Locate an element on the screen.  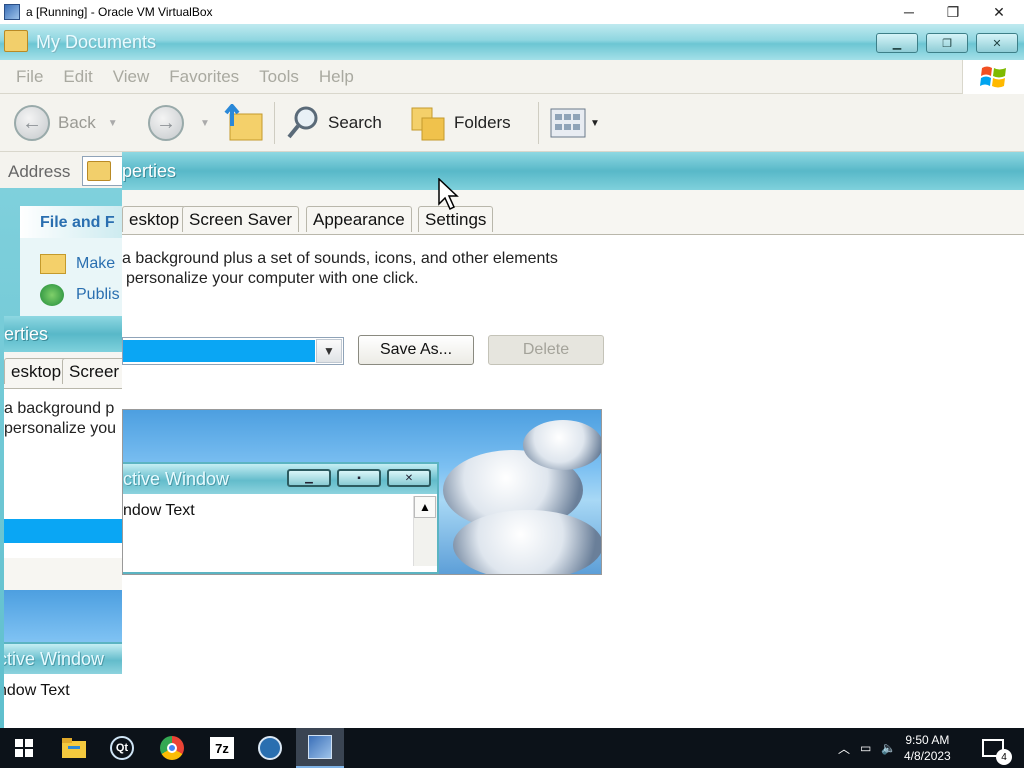
clock-time: 9:50 AM is located at coordinates (927, 740).